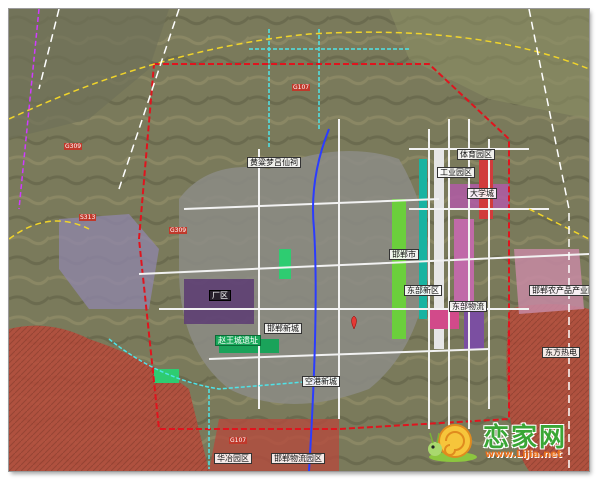 The image size is (600, 482). What do you see at coordinates (274, 162) in the screenshot?
I see `label-huangliangmeng: 黄粱梦吕仙祠` at bounding box center [274, 162].